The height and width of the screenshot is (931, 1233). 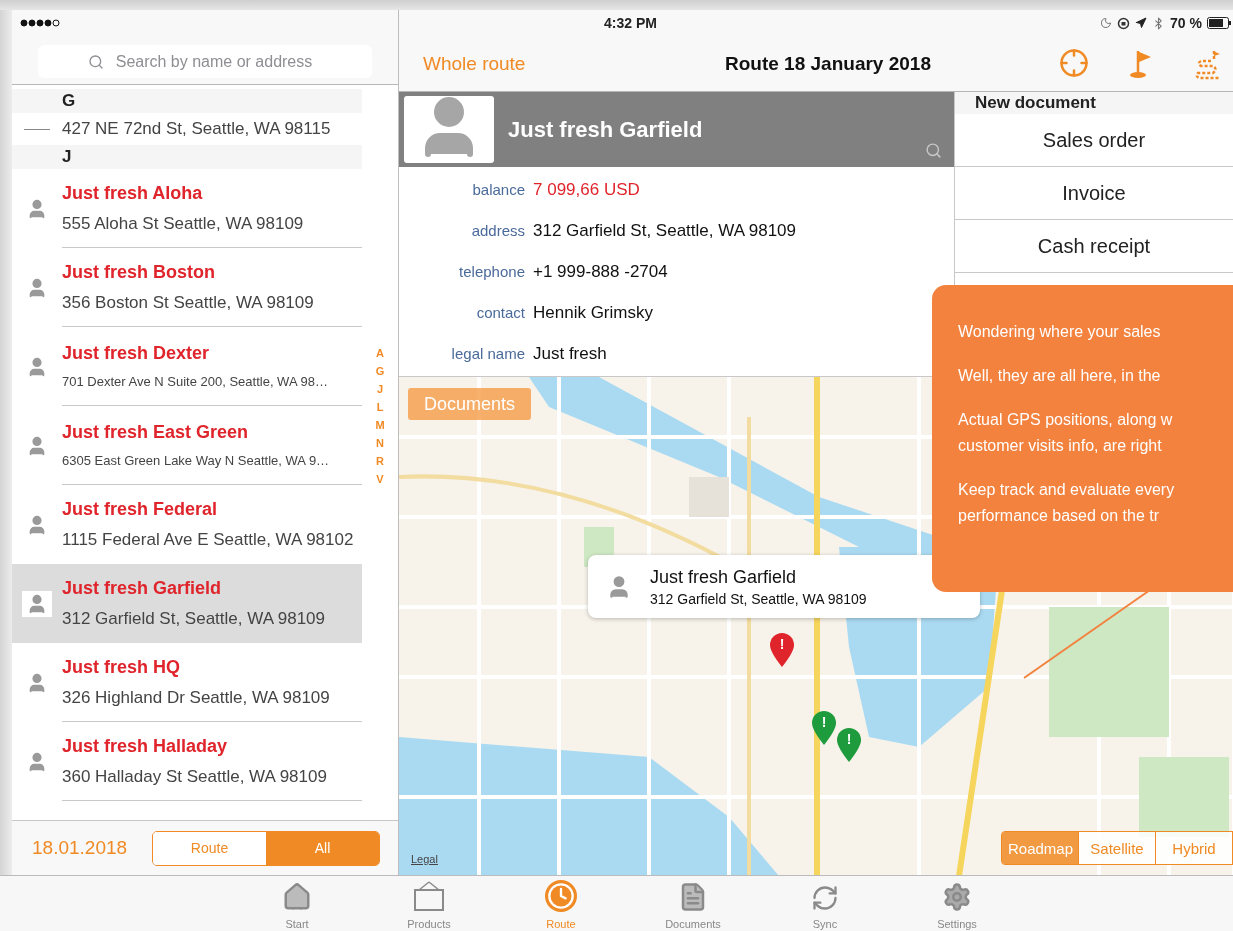 I want to click on customer-name: Just fresh Dexter, so click(x=136, y=353).